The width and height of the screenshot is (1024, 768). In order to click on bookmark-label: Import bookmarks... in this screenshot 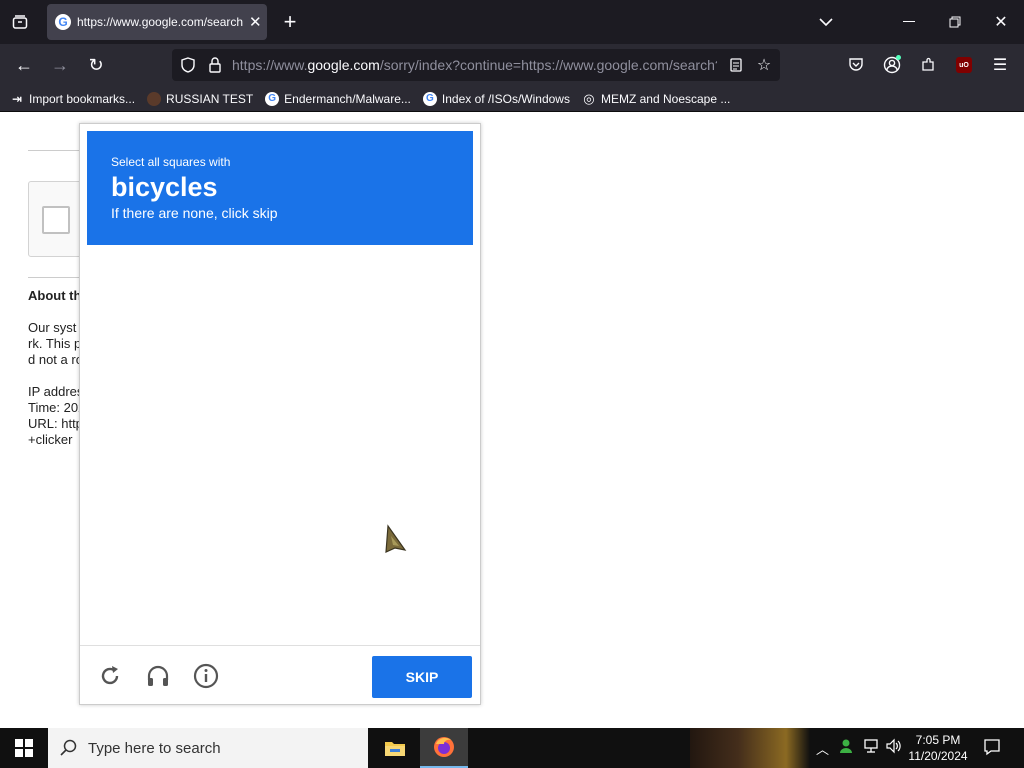, I will do `click(82, 98)`.